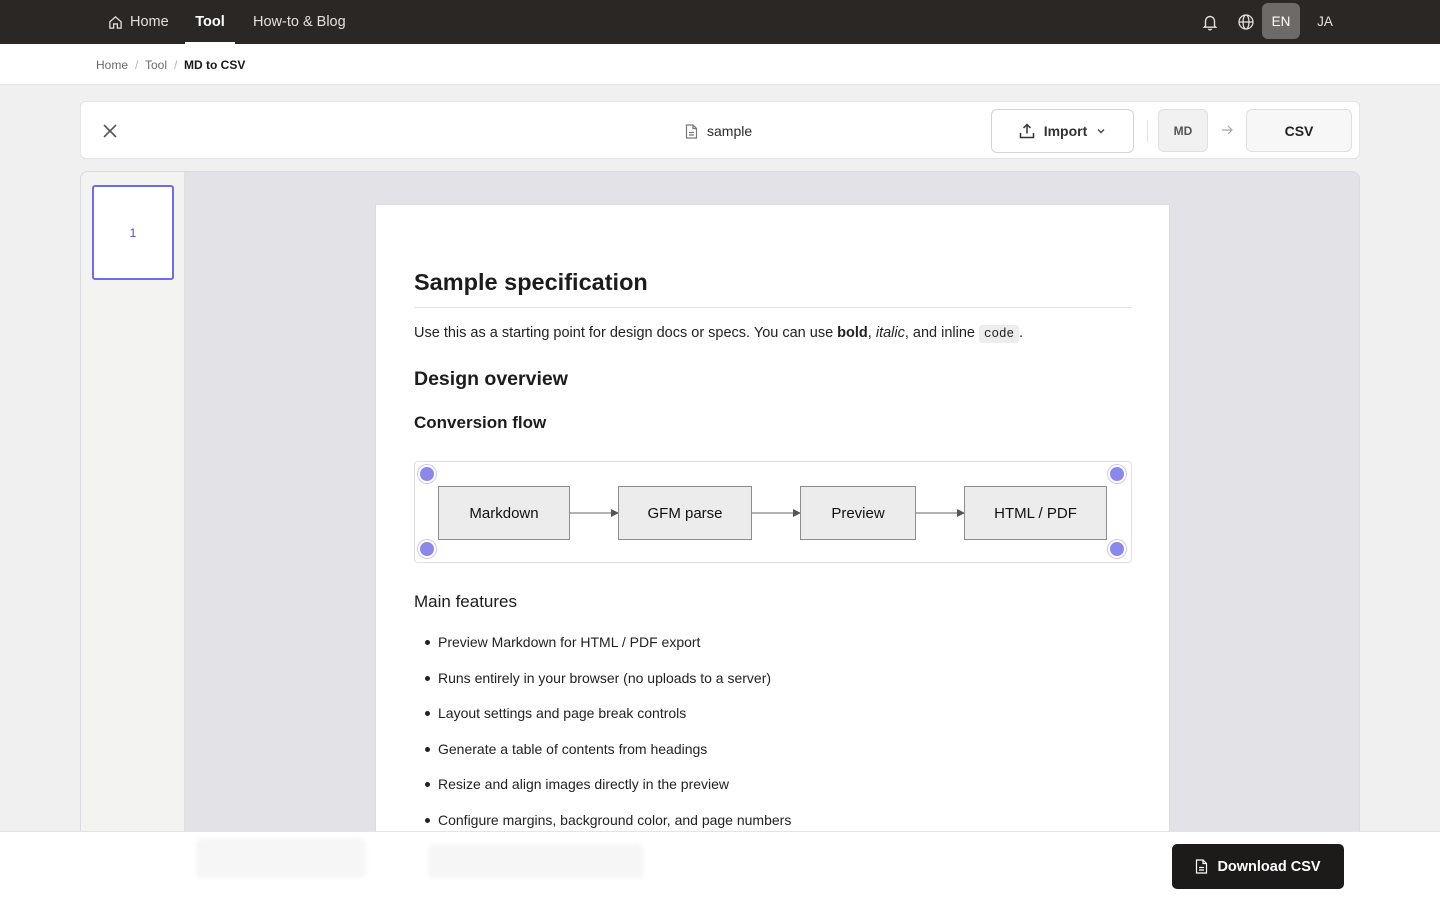 The height and width of the screenshot is (900, 1440). What do you see at coordinates (427, 549) in the screenshot?
I see `resize-handle-bottom-left` at bounding box center [427, 549].